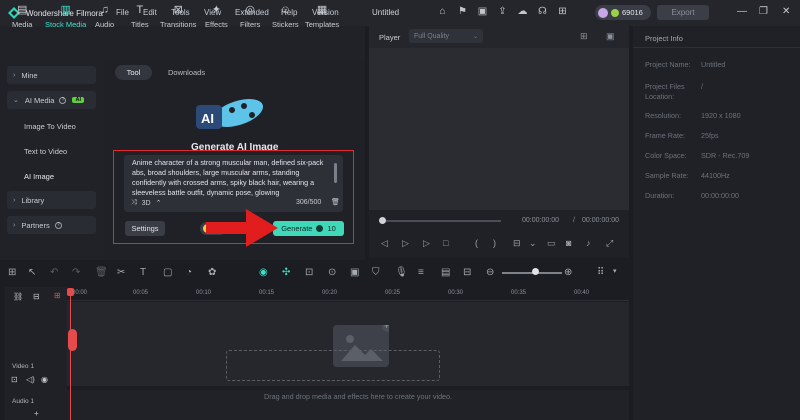 The image size is (800, 420). Describe the element at coordinates (609, 243) in the screenshot. I see `fullscreen-icon: ⤢` at that location.